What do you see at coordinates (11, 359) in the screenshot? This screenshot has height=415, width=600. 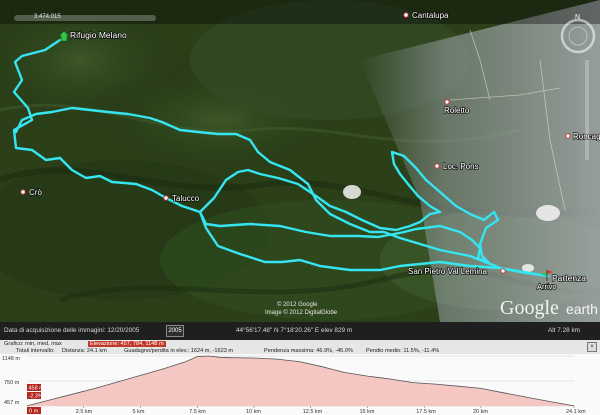 I see `y-label-max: 1148 m` at bounding box center [11, 359].